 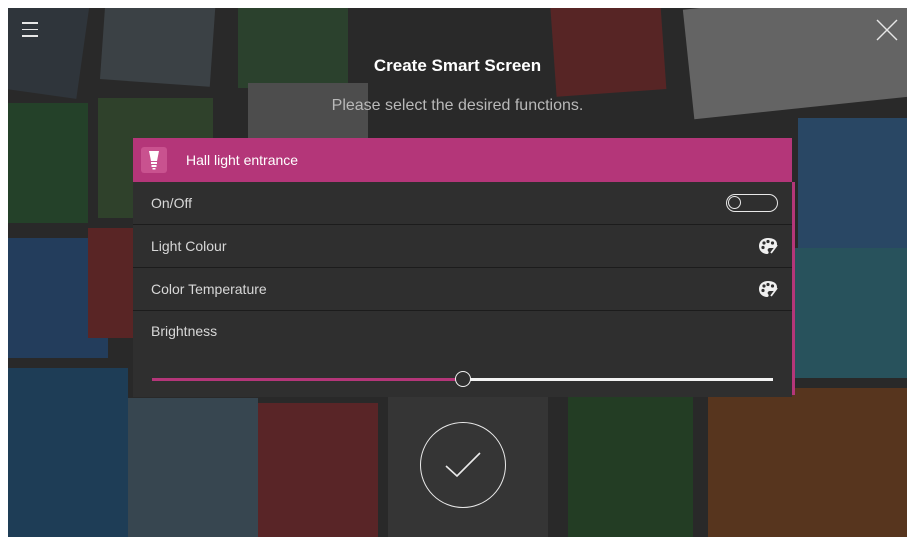 I want to click on brightness-slider, so click(x=462, y=379).